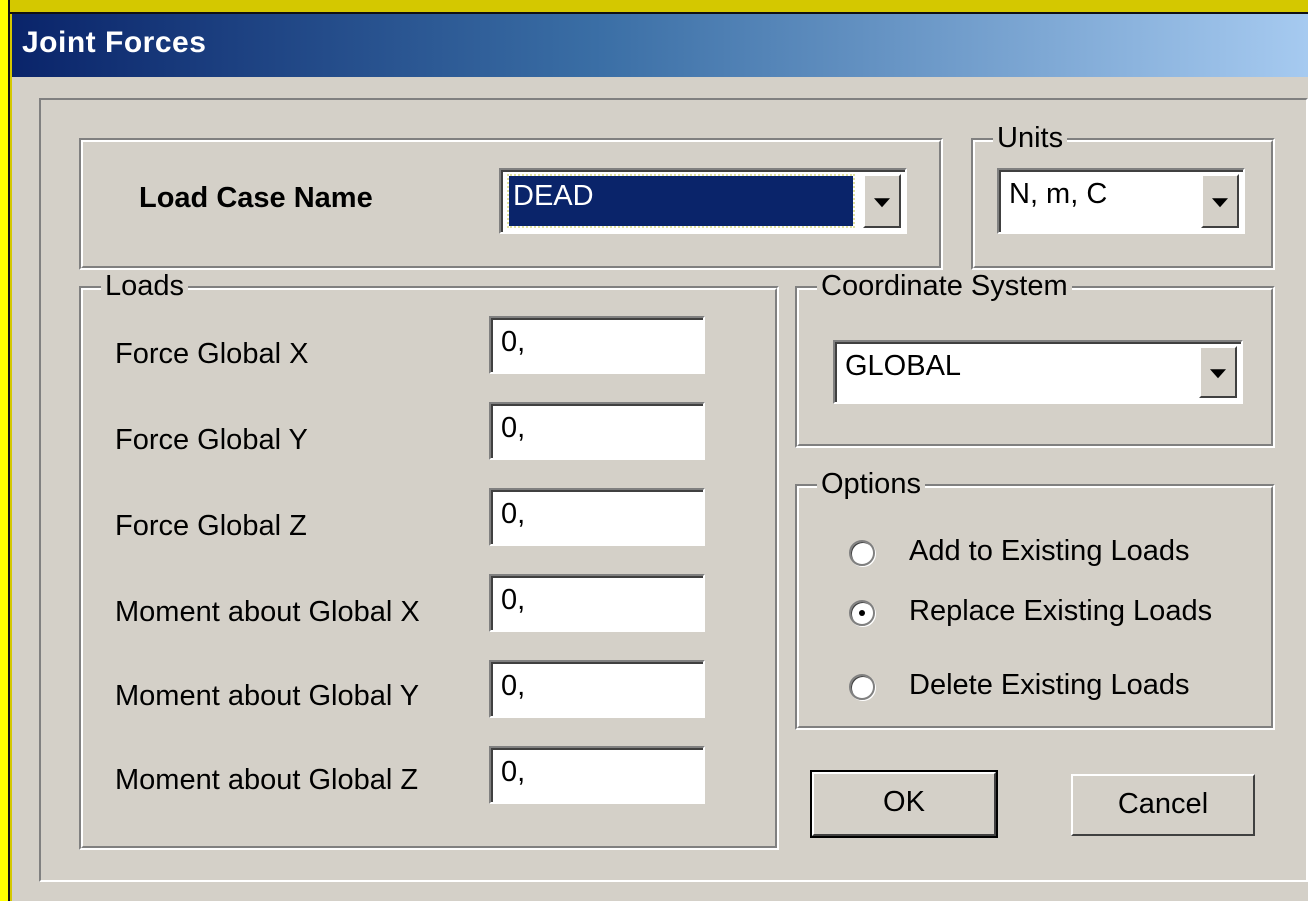 Image resolution: width=1308 pixels, height=901 pixels. Describe the element at coordinates (1049, 551) in the screenshot. I see `option-add-label: Add to Existing Loads` at that location.